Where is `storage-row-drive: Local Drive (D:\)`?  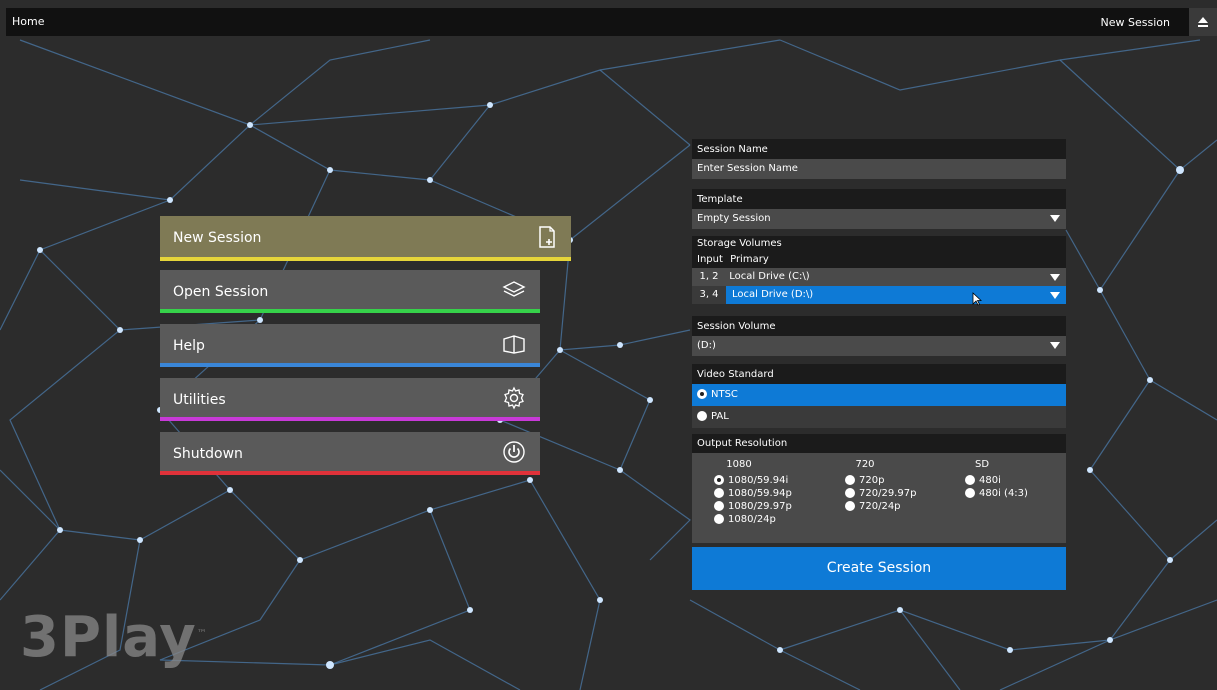
storage-row-drive: Local Drive (D:\) is located at coordinates (773, 294).